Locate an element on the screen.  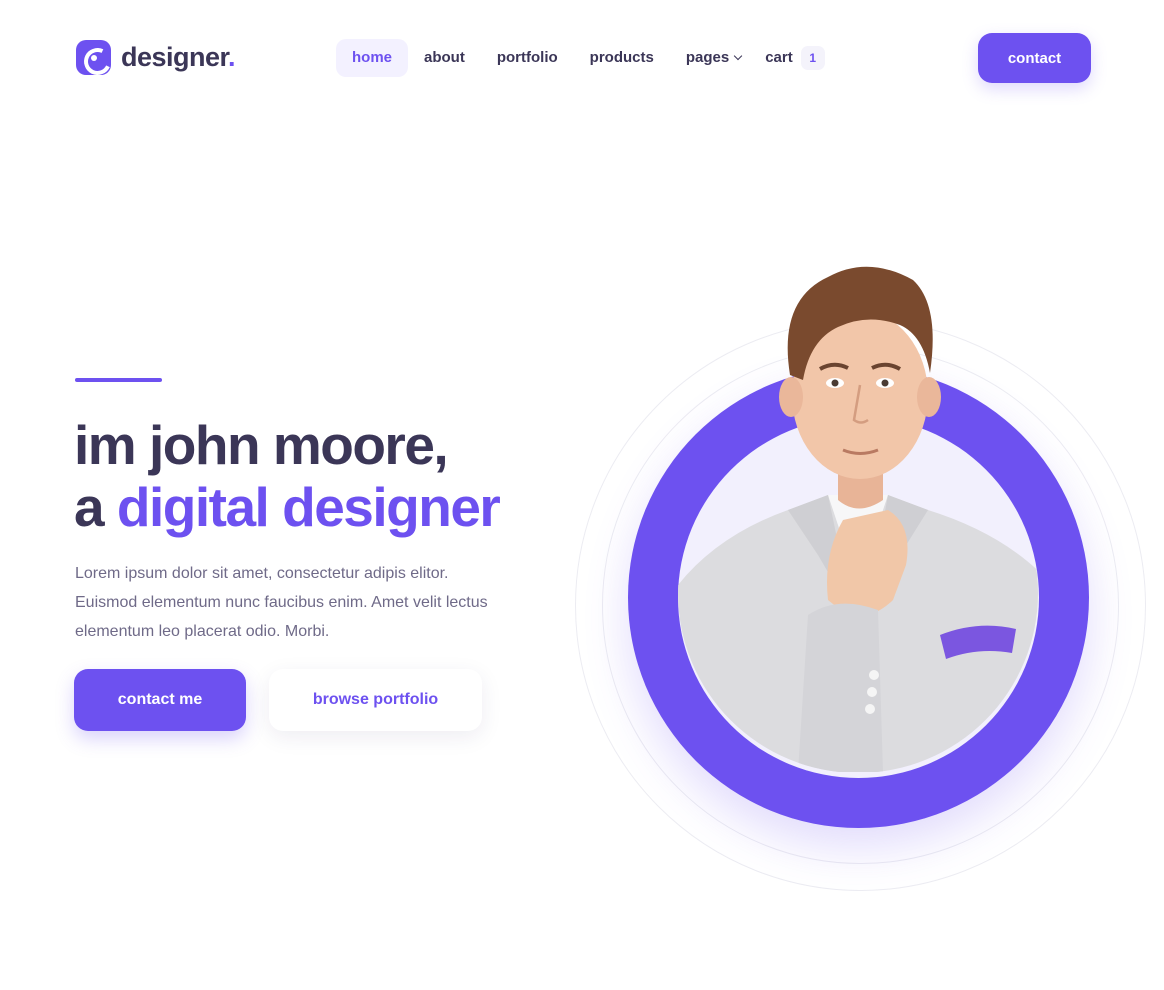
nav-item-pages: pages is located at coordinates (710, 58).